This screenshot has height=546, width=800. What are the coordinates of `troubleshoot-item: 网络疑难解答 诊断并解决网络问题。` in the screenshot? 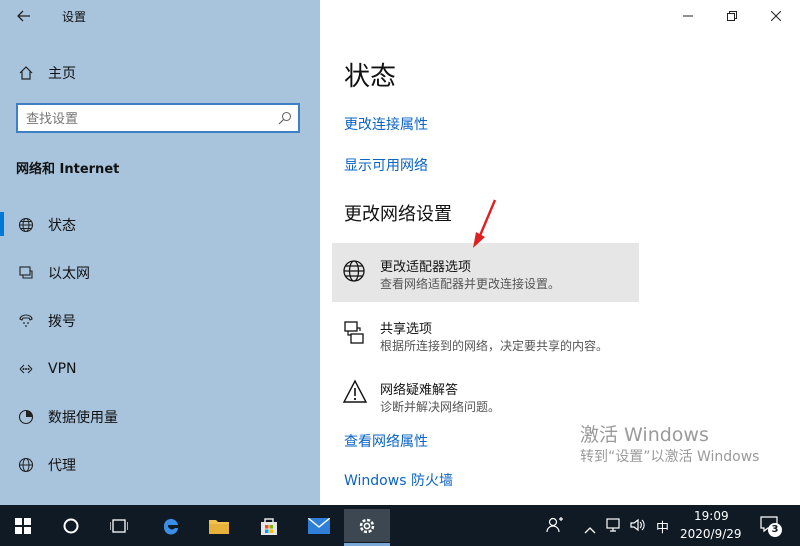 It's located at (485, 394).